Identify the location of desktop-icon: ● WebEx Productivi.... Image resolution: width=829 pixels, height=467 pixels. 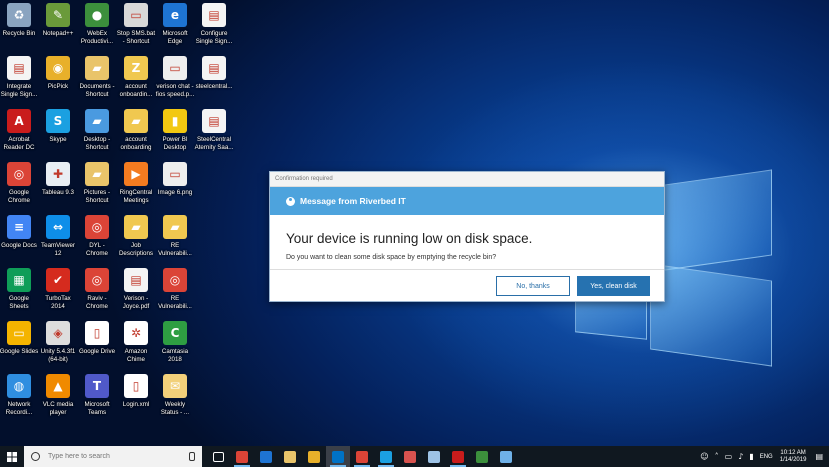
(97, 24).